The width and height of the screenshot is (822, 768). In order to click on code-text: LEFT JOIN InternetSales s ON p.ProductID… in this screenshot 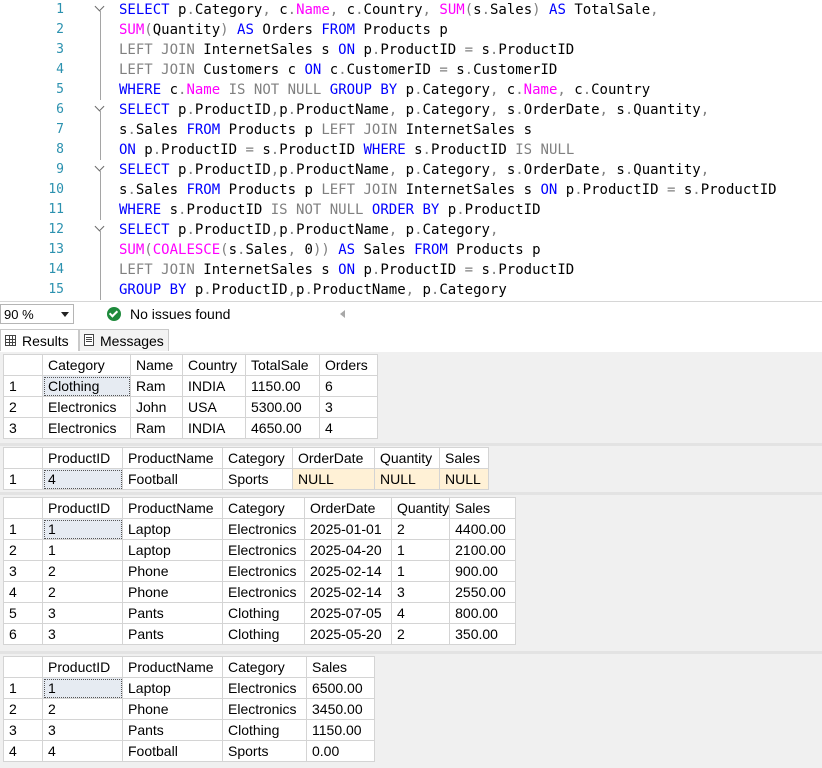, I will do `click(346, 50)`.